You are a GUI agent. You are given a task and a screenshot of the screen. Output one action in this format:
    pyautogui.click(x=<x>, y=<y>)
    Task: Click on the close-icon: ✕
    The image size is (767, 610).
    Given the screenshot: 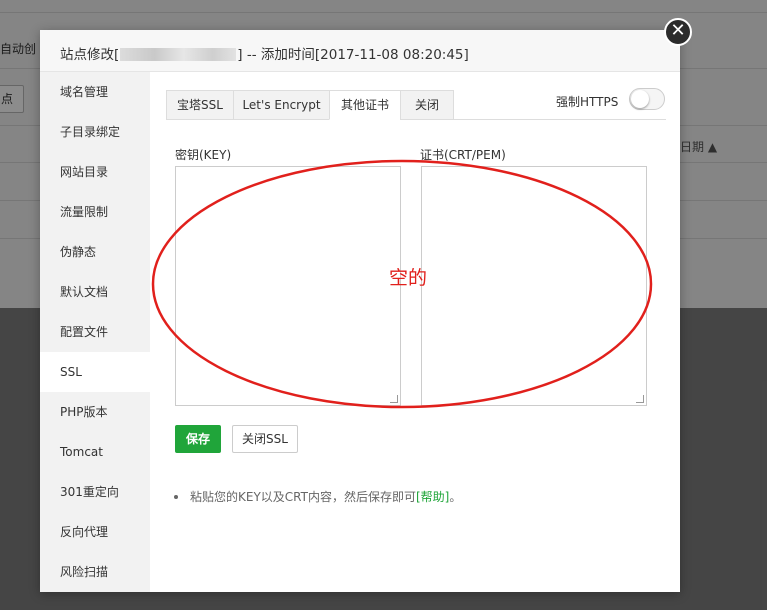 What is the action you would take?
    pyautogui.click(x=678, y=32)
    